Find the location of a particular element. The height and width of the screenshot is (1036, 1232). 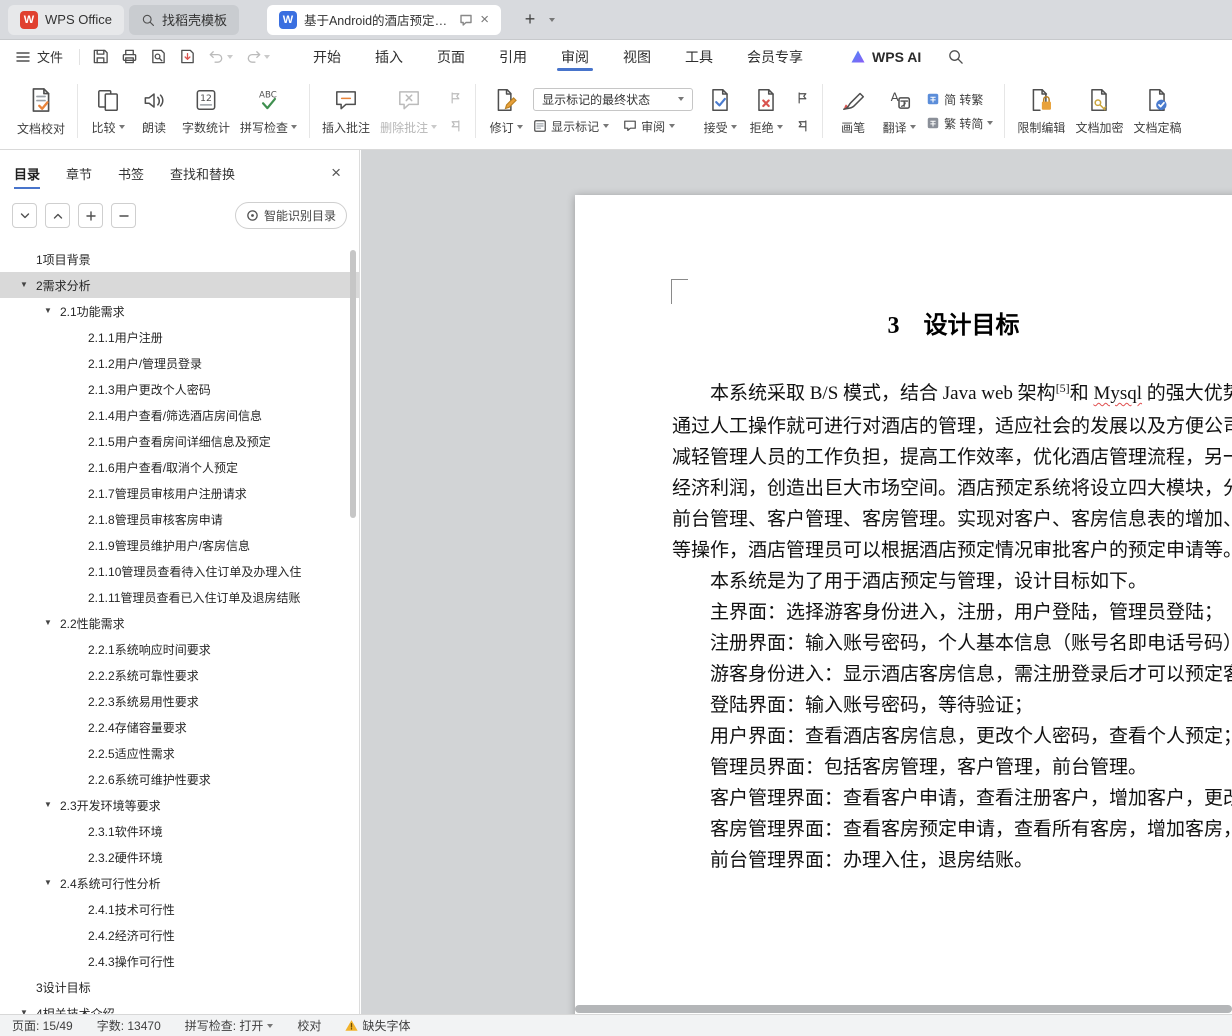

toc-item: 2.2.3系统易用性要求 is located at coordinates (179, 701).